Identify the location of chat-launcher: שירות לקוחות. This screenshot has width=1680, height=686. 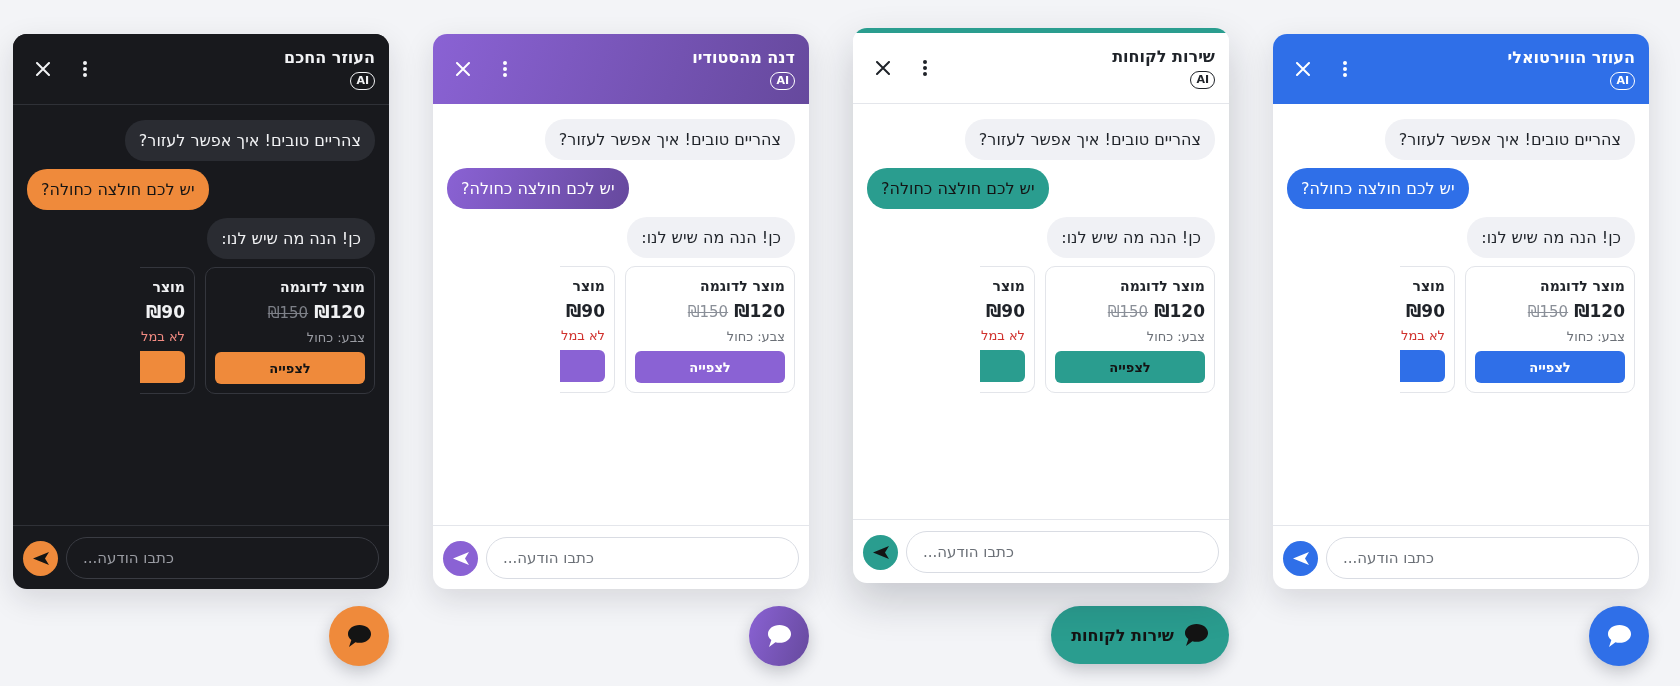
(1140, 635).